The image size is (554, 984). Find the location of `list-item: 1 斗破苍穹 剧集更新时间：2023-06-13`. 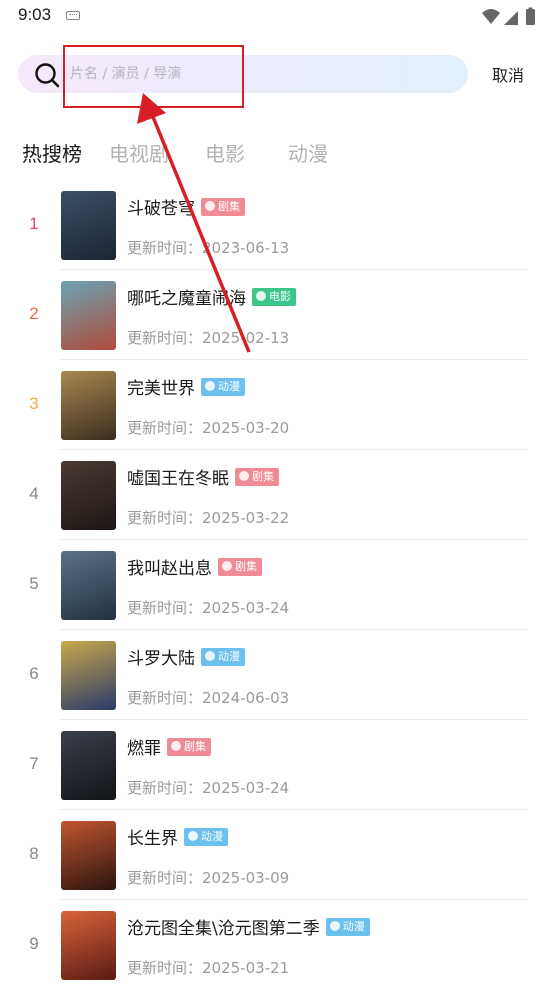

list-item: 1 斗破苍穹 剧集更新时间：2023-06-13 is located at coordinates (277, 225).